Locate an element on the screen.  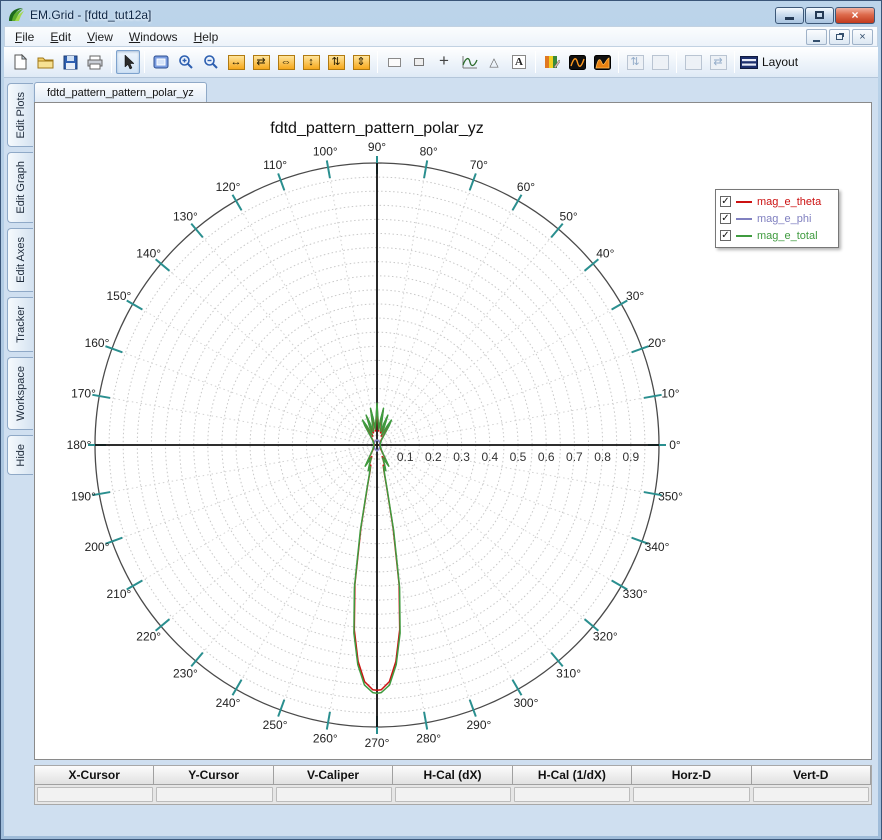
pan-vertical-button: ⇅ is located at coordinates (336, 62).